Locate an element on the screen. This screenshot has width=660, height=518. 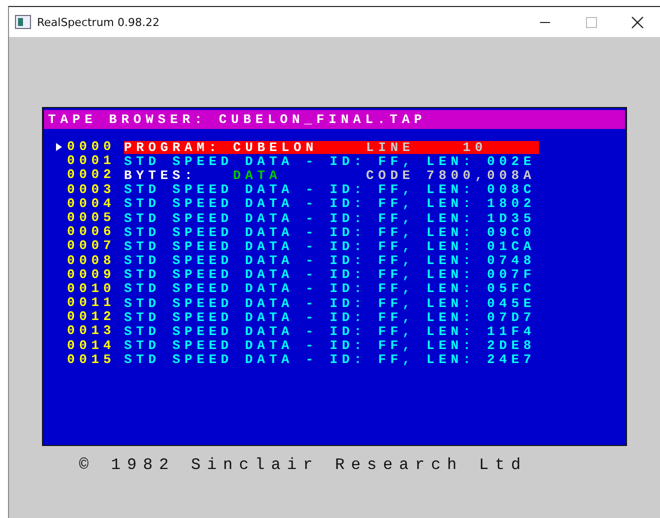
tape-block-row: 0003 STD SPEED DATA - ID: FF, LEN: 008C is located at coordinates (340, 189).